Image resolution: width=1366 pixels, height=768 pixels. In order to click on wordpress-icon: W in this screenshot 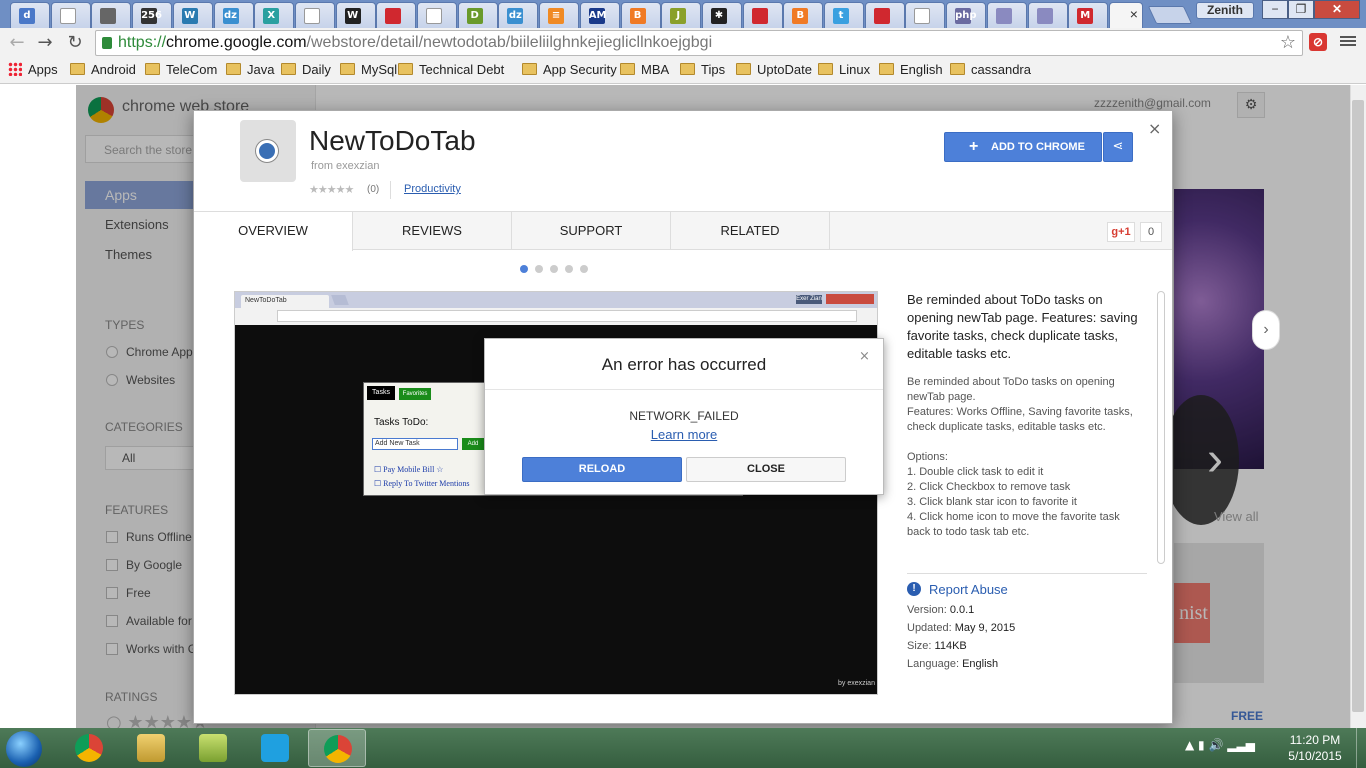, I will do `click(189, 16)`.